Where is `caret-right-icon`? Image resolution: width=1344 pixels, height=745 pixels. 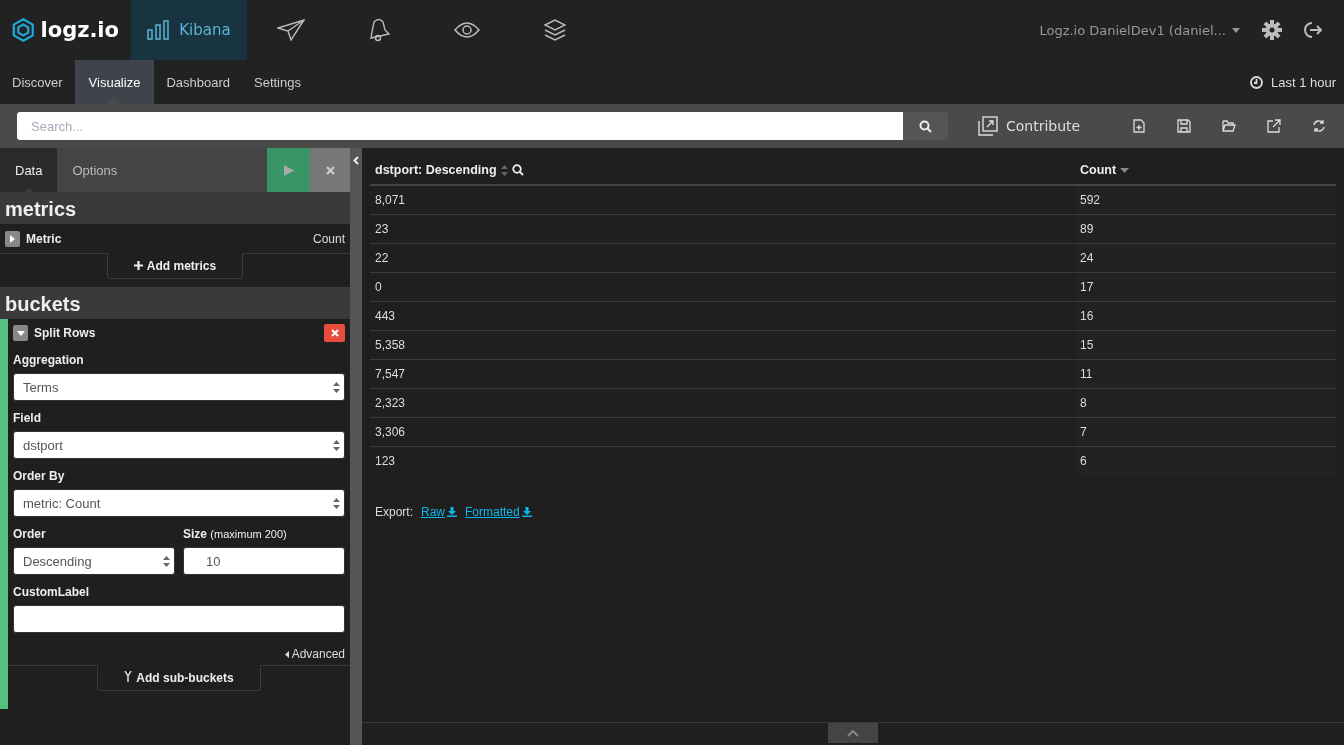 caret-right-icon is located at coordinates (12, 238).